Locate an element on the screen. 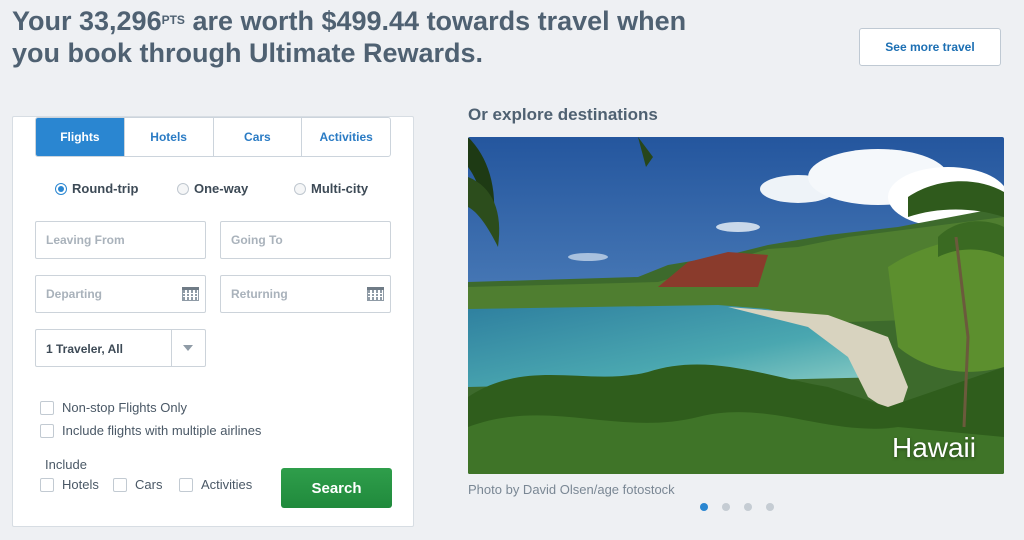  going-to-input: Going To is located at coordinates (305, 240).